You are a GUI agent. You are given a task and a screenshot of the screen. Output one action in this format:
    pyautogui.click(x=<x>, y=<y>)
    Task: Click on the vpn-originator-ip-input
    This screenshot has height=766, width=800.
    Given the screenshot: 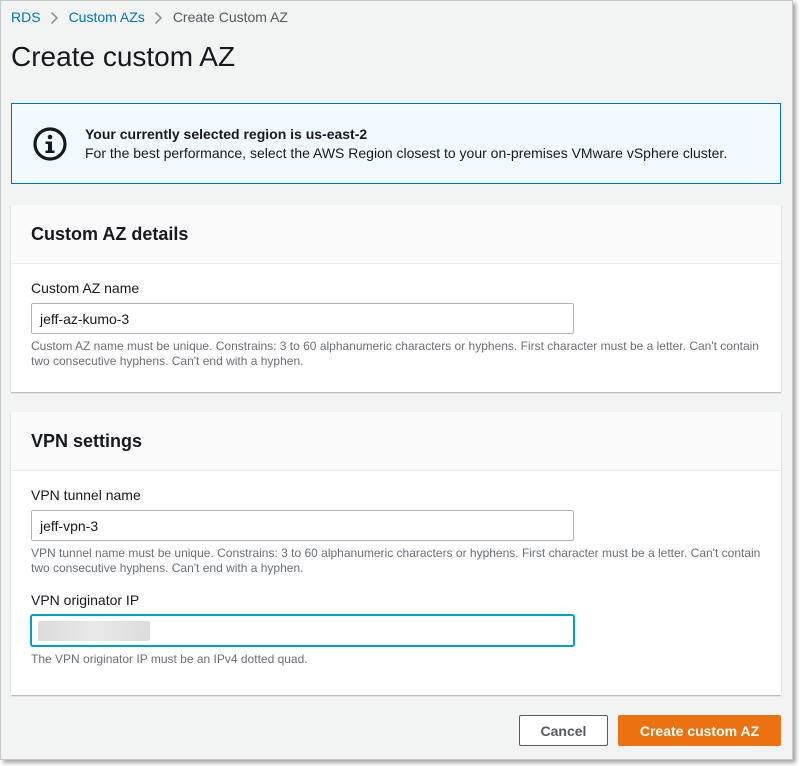 What is the action you would take?
    pyautogui.click(x=302, y=630)
    